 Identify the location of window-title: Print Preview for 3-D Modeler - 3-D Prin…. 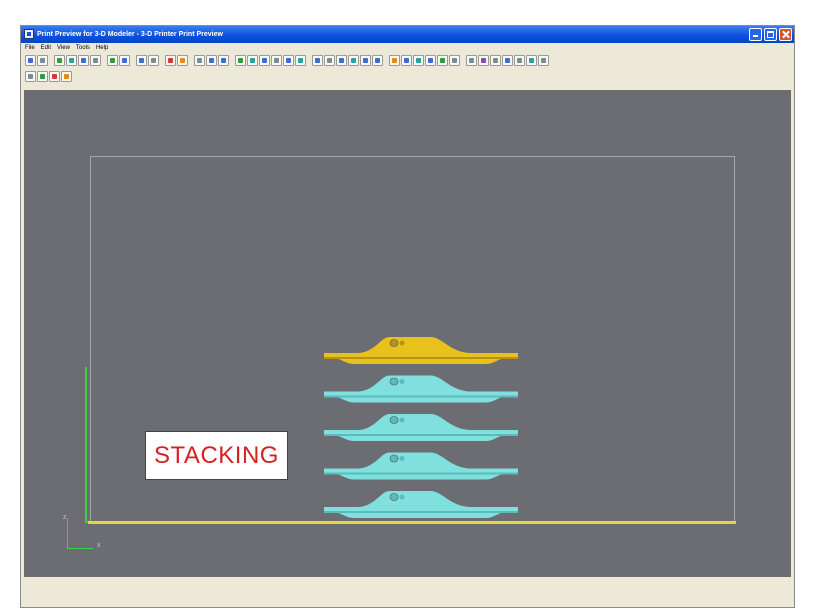
(130, 34).